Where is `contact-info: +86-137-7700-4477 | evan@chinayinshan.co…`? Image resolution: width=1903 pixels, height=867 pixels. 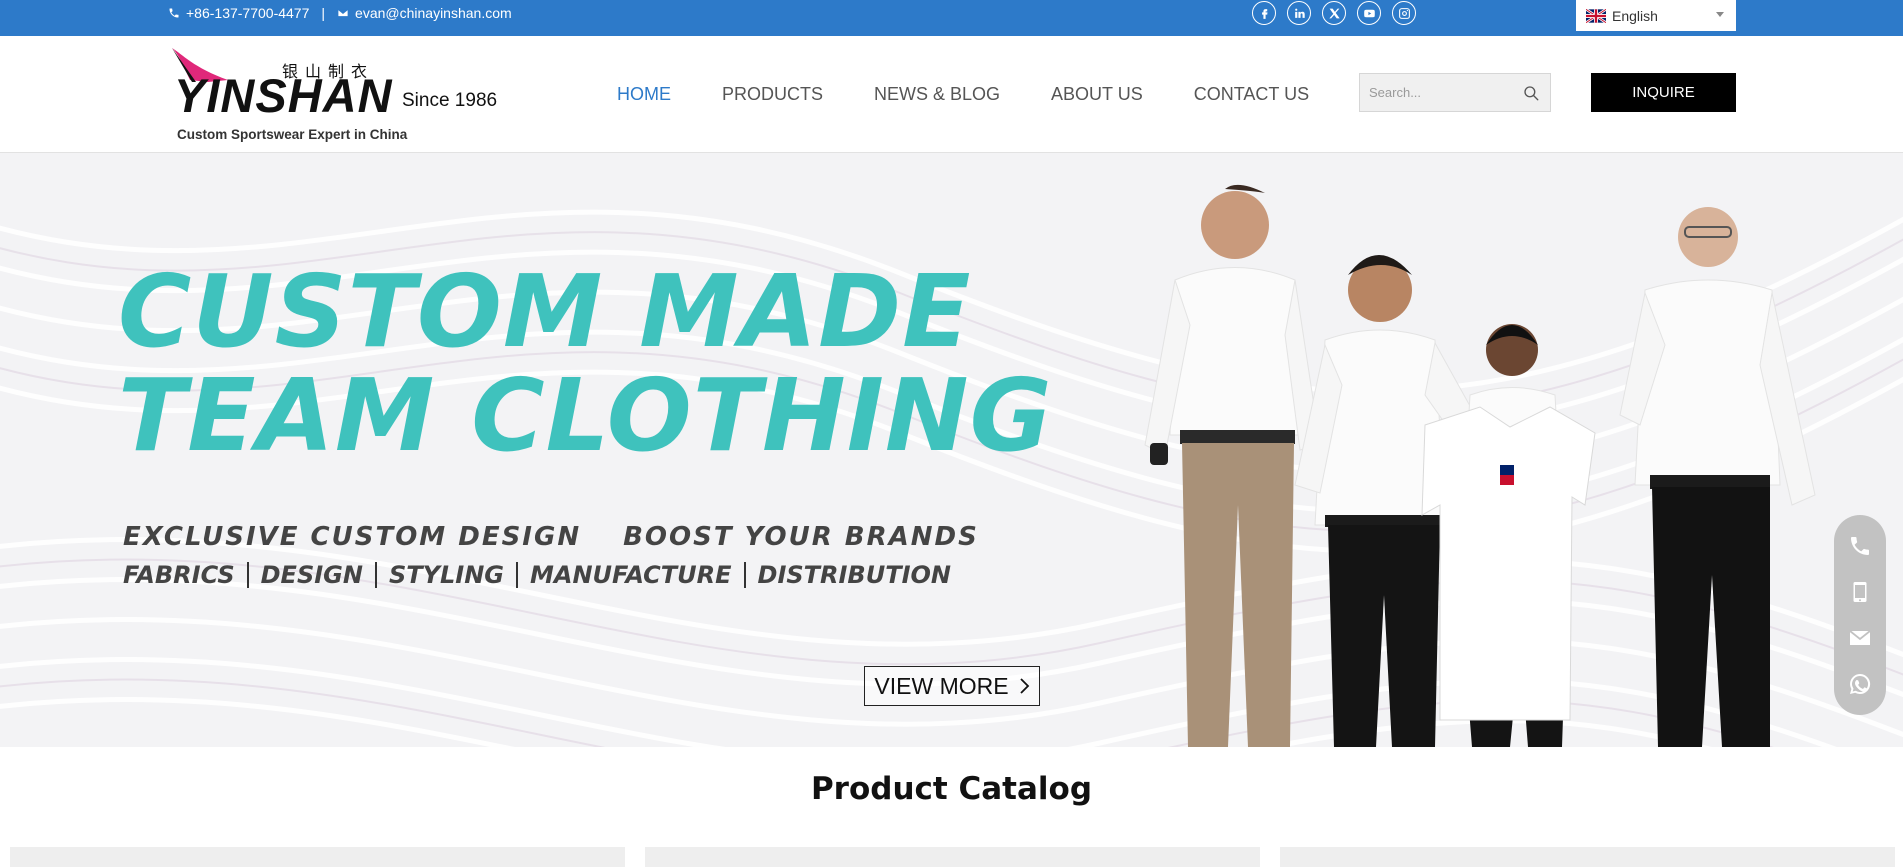 contact-info: +86-137-7700-4477 | evan@chinayinshan.co… is located at coordinates (340, 13).